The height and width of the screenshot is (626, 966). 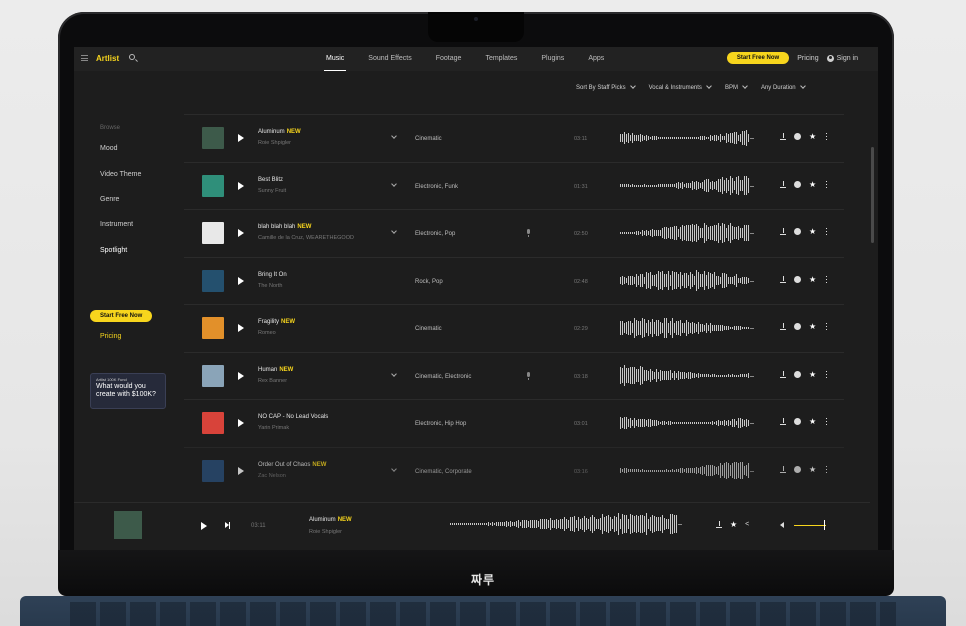 What do you see at coordinates (758, 58) in the screenshot?
I see `start-free-button: Start Free Now` at bounding box center [758, 58].